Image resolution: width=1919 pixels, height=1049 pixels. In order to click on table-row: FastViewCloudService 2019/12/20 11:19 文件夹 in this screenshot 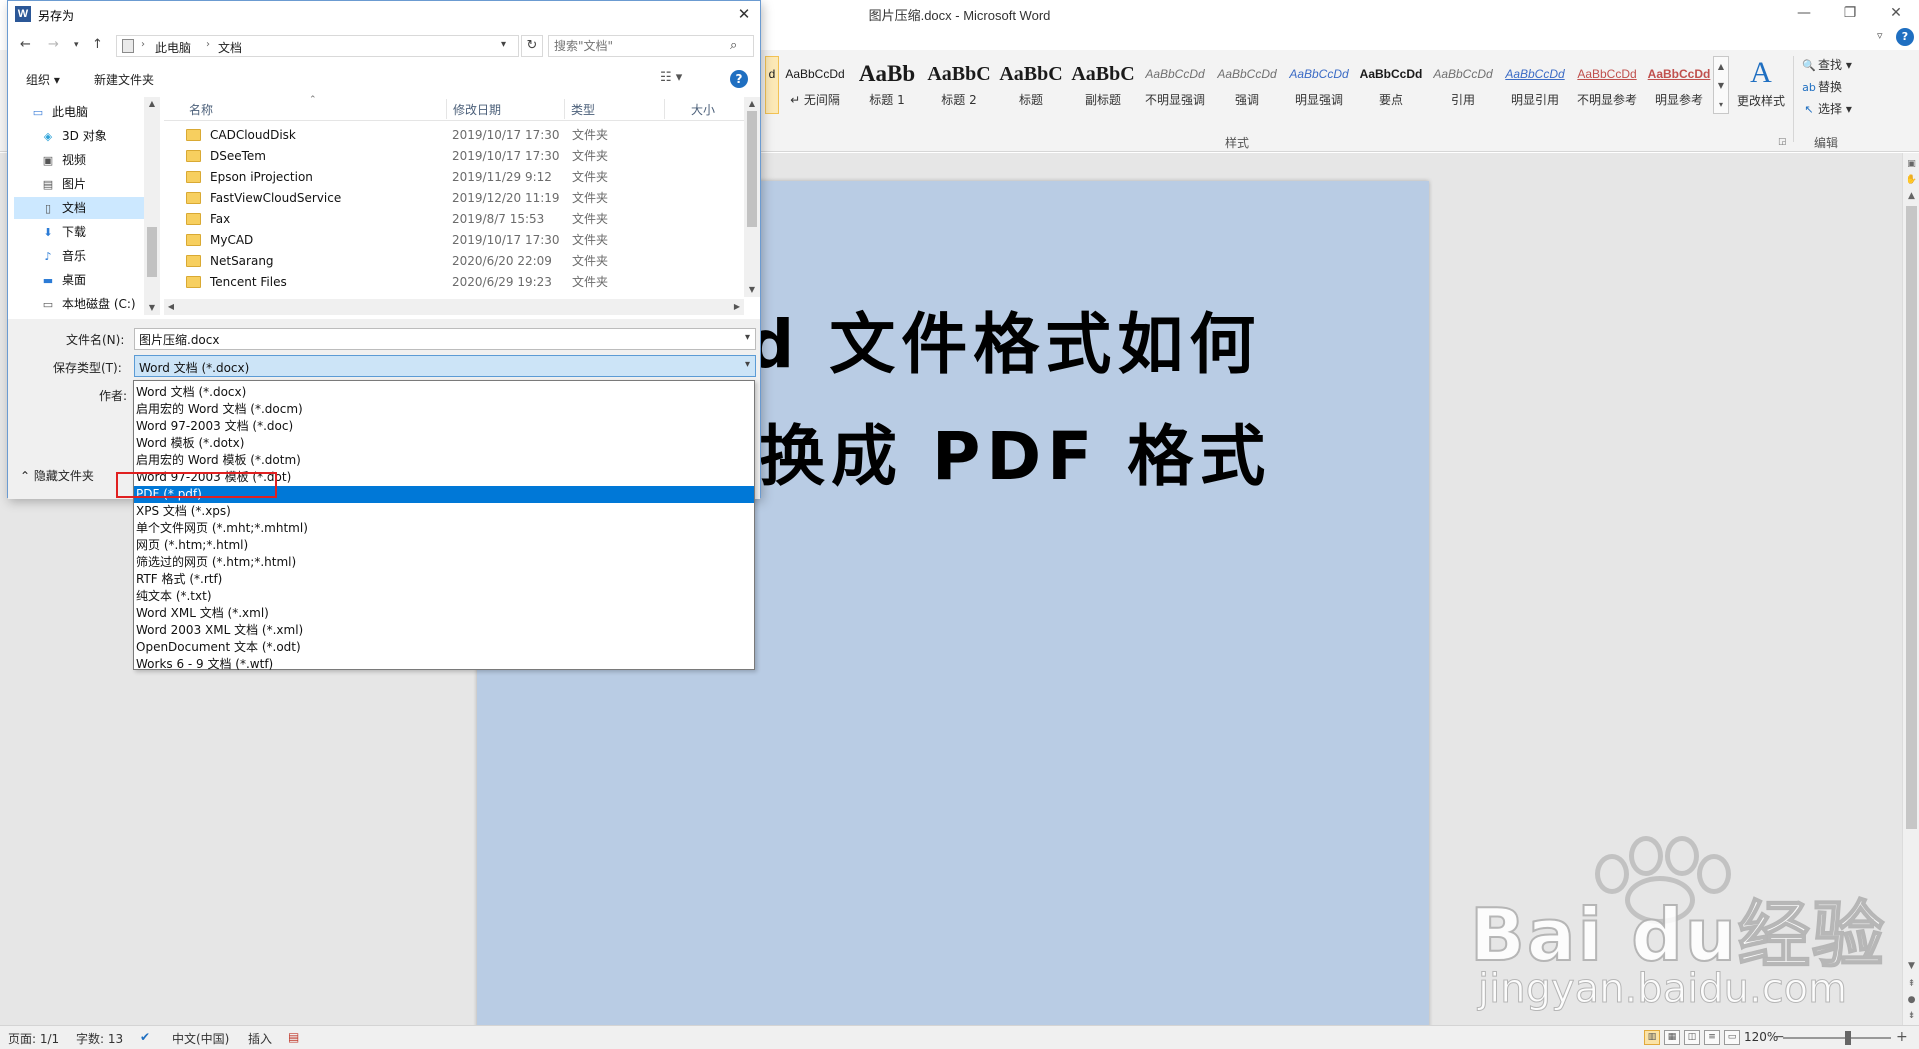, I will do `click(454, 198)`.